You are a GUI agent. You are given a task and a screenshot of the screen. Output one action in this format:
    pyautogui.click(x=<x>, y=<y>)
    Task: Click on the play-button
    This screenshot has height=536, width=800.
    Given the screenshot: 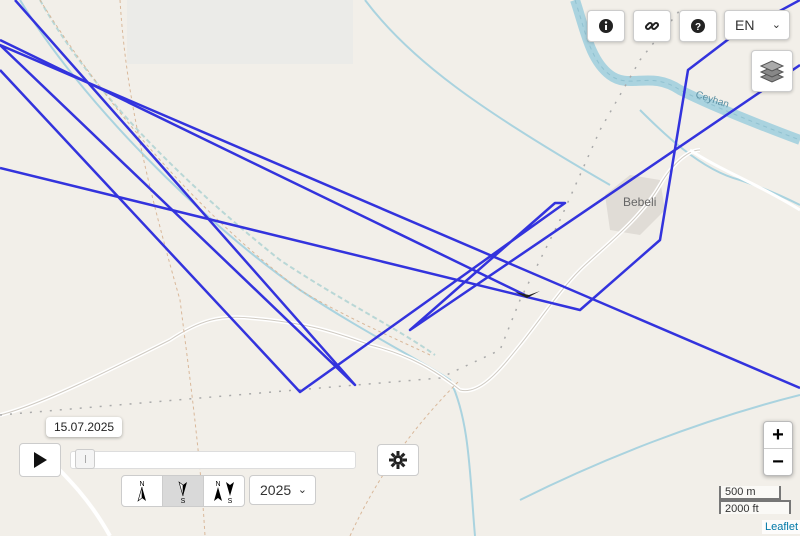 What is the action you would take?
    pyautogui.click(x=40, y=460)
    